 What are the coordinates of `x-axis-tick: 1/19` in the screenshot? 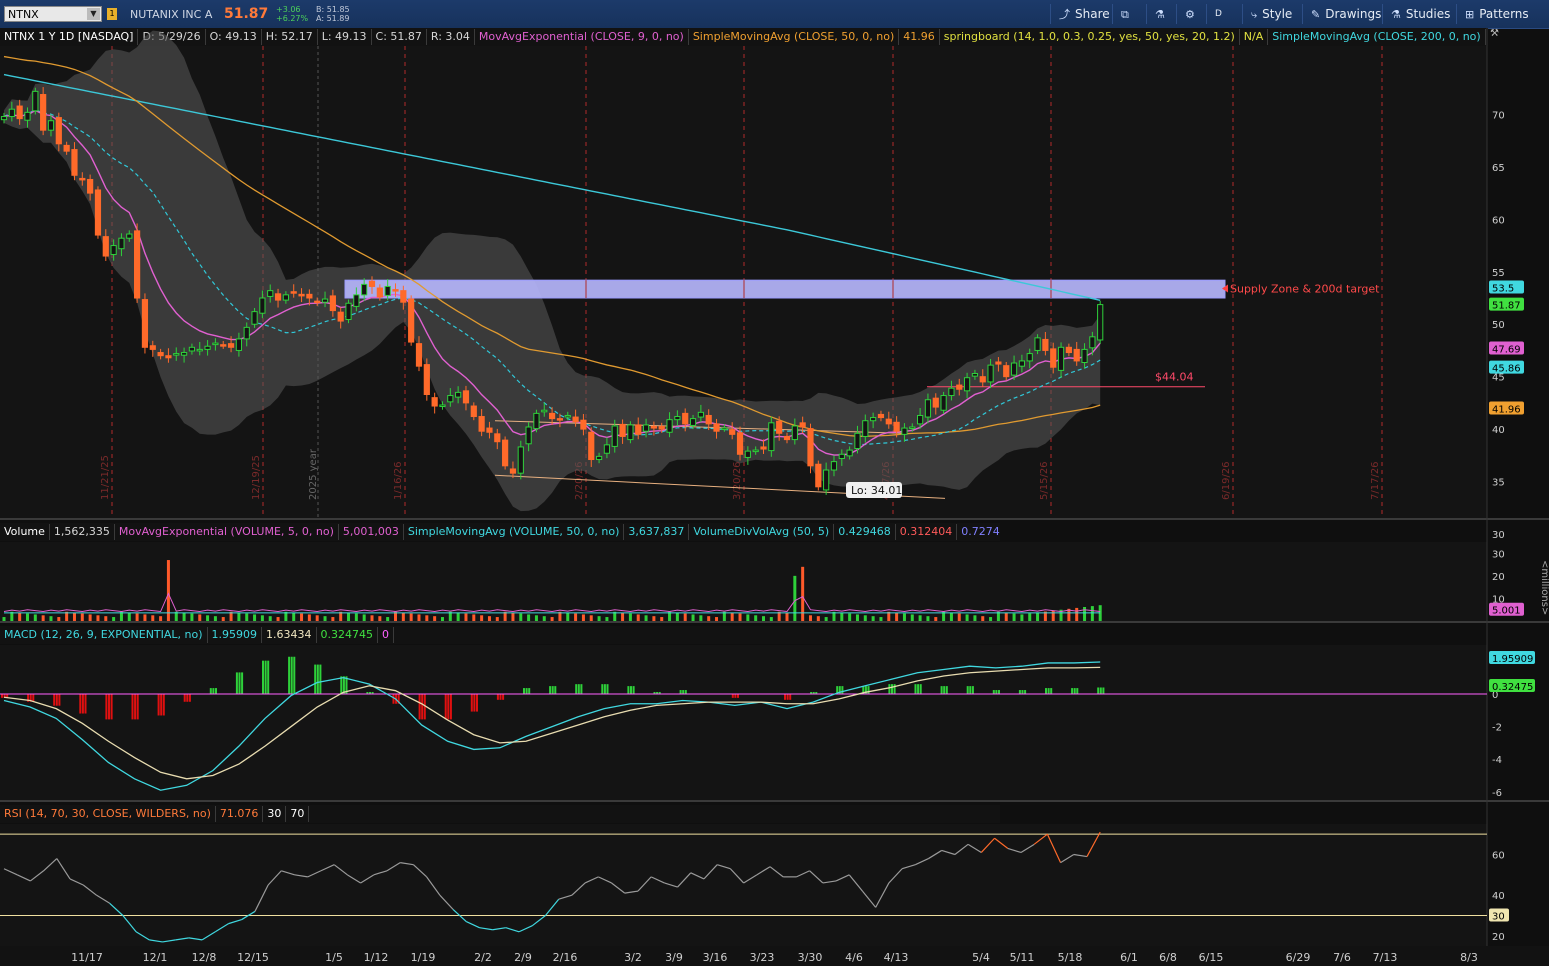 It's located at (423, 957).